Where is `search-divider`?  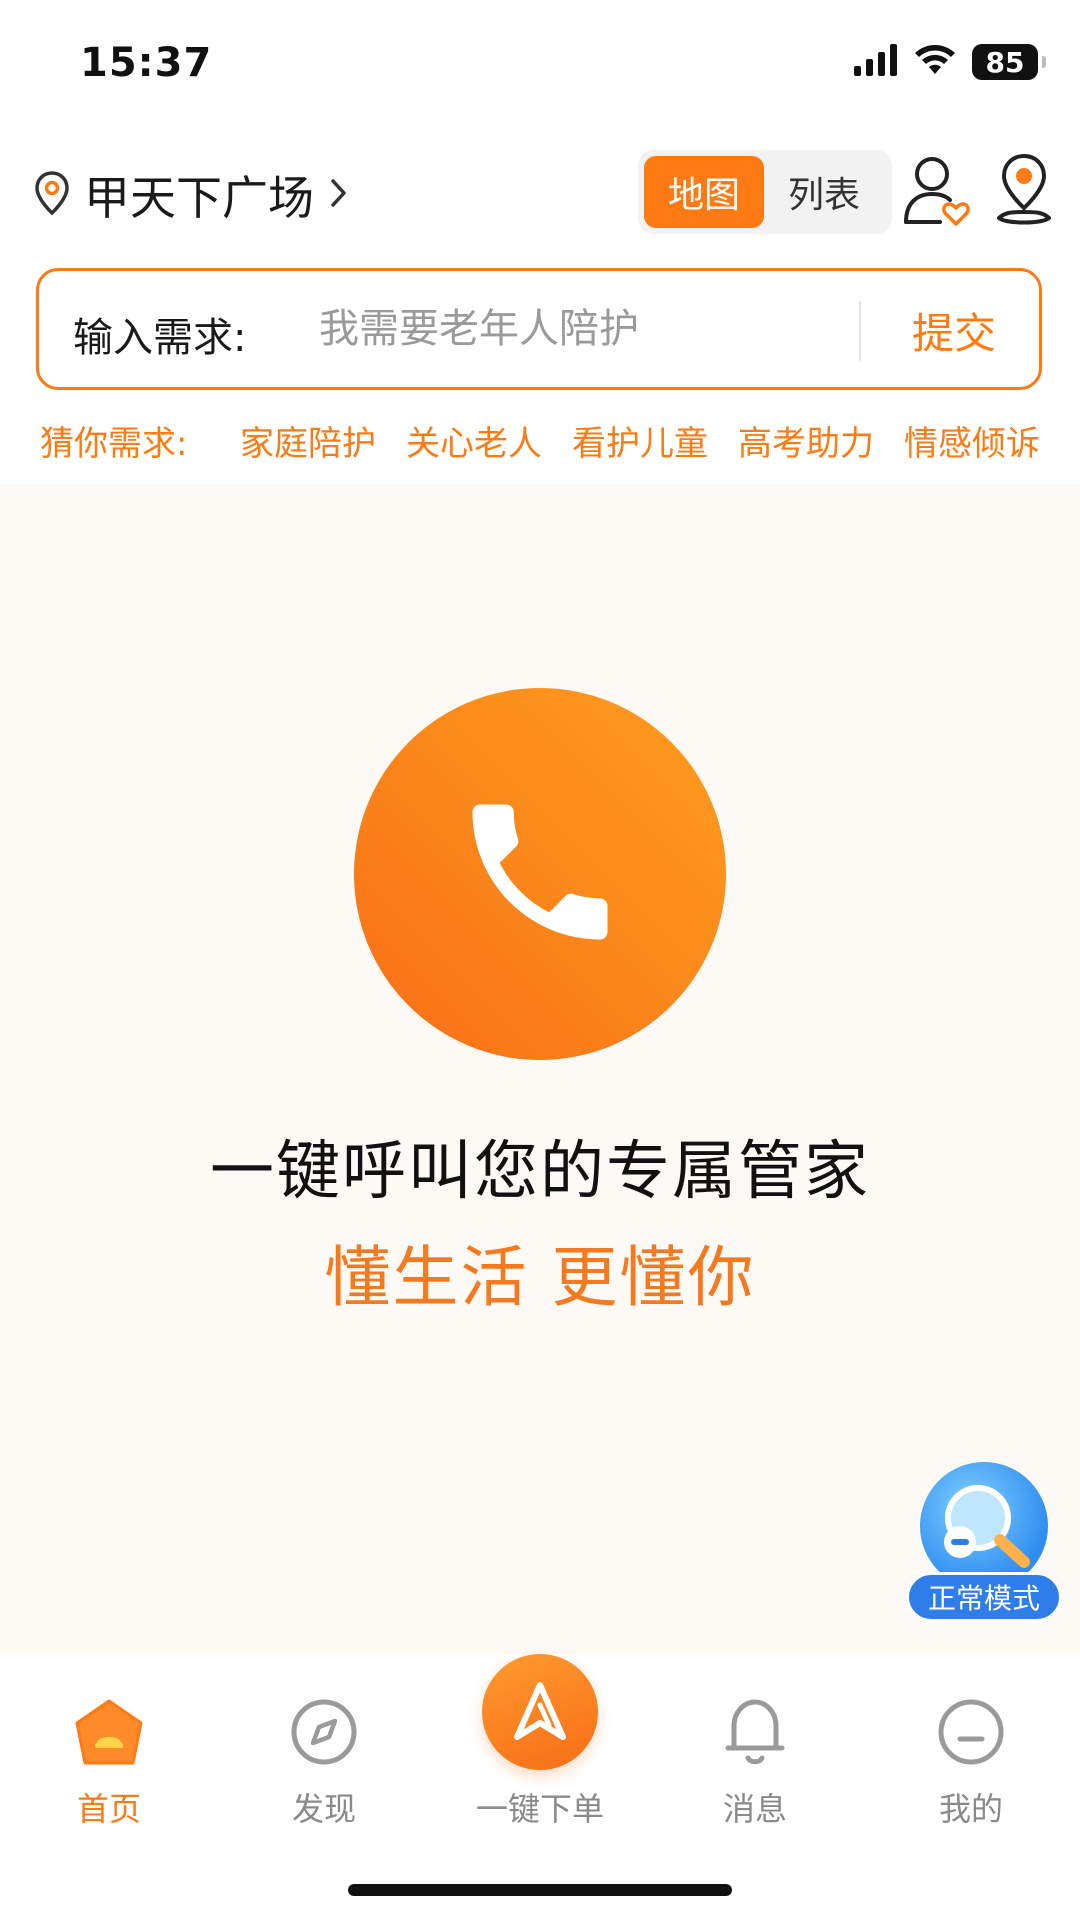
search-divider is located at coordinates (860, 331).